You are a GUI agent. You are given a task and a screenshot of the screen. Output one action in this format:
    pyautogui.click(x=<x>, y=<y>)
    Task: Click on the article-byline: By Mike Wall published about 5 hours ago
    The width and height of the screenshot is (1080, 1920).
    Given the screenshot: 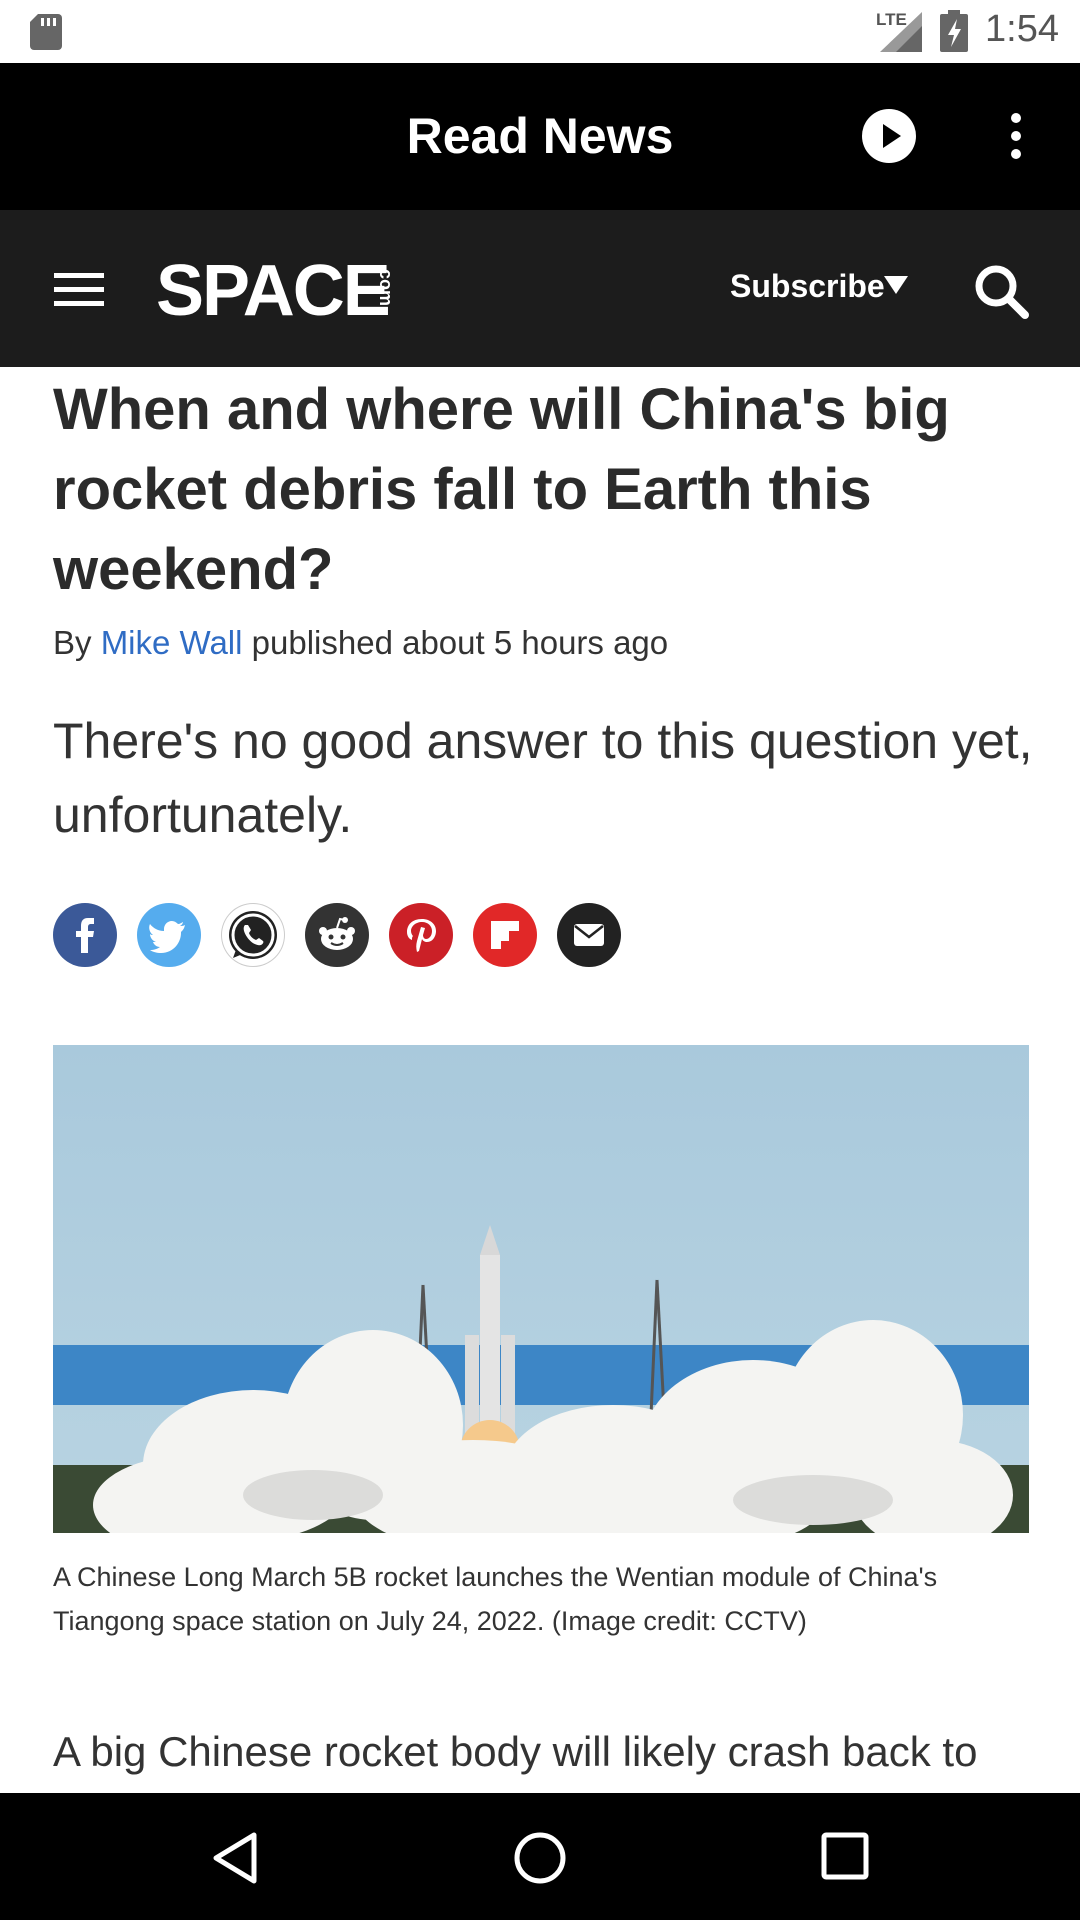 What is the action you would take?
    pyautogui.click(x=360, y=643)
    